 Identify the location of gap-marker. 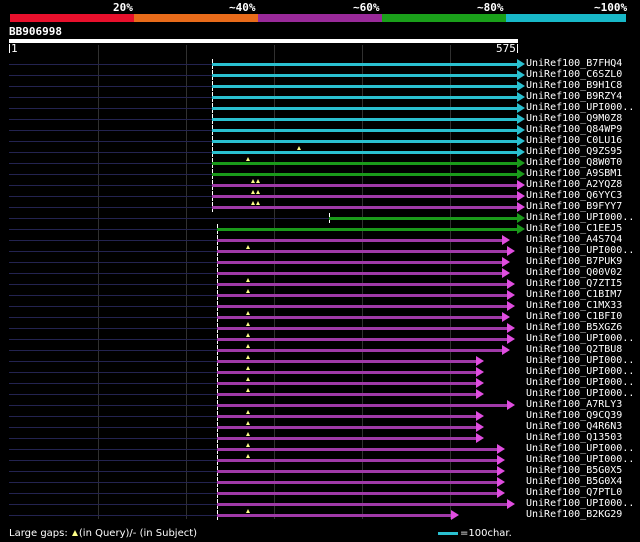
(248, 159).